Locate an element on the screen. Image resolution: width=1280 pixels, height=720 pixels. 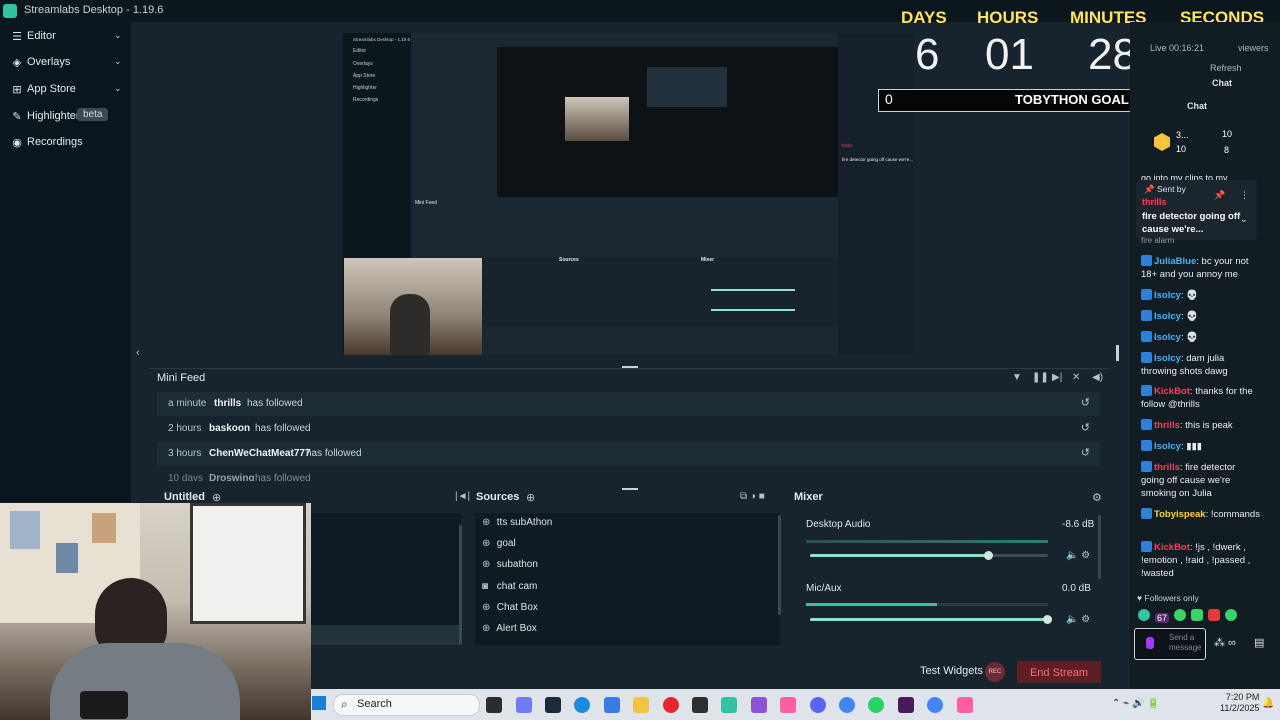
whatsapp-icon is located at coordinates (876, 705).